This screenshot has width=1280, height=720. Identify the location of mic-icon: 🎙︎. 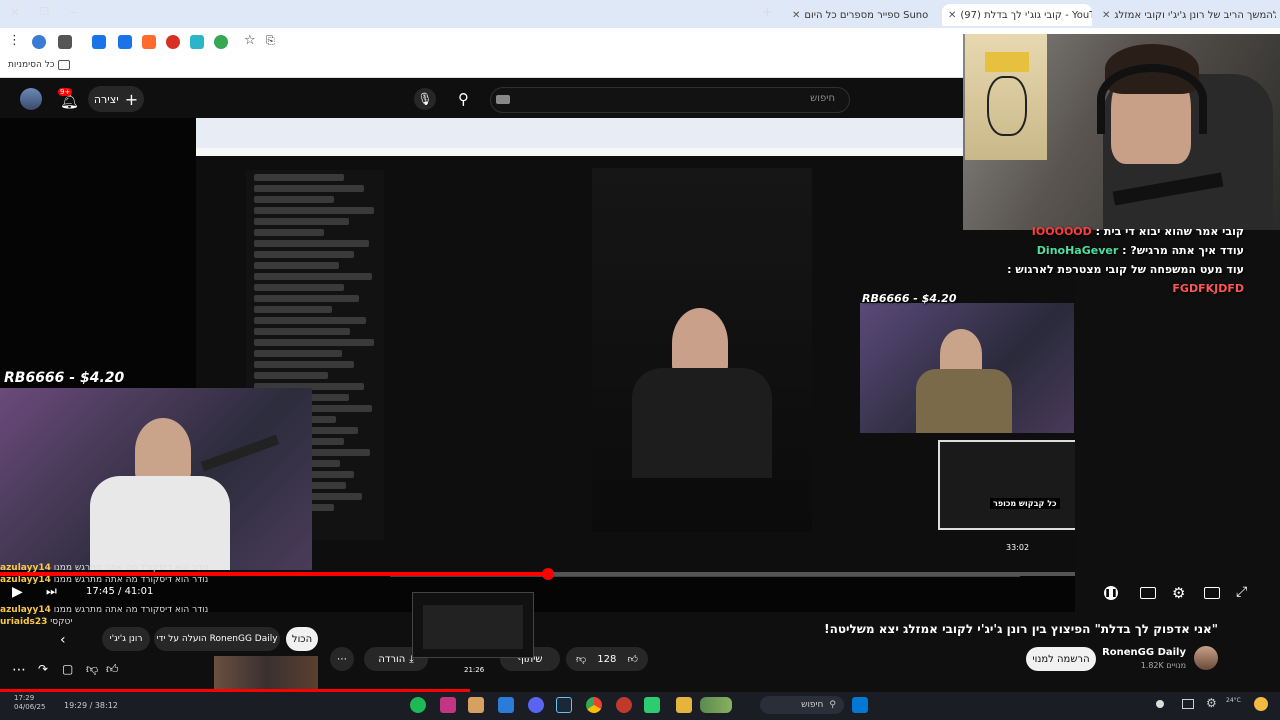
(425, 99).